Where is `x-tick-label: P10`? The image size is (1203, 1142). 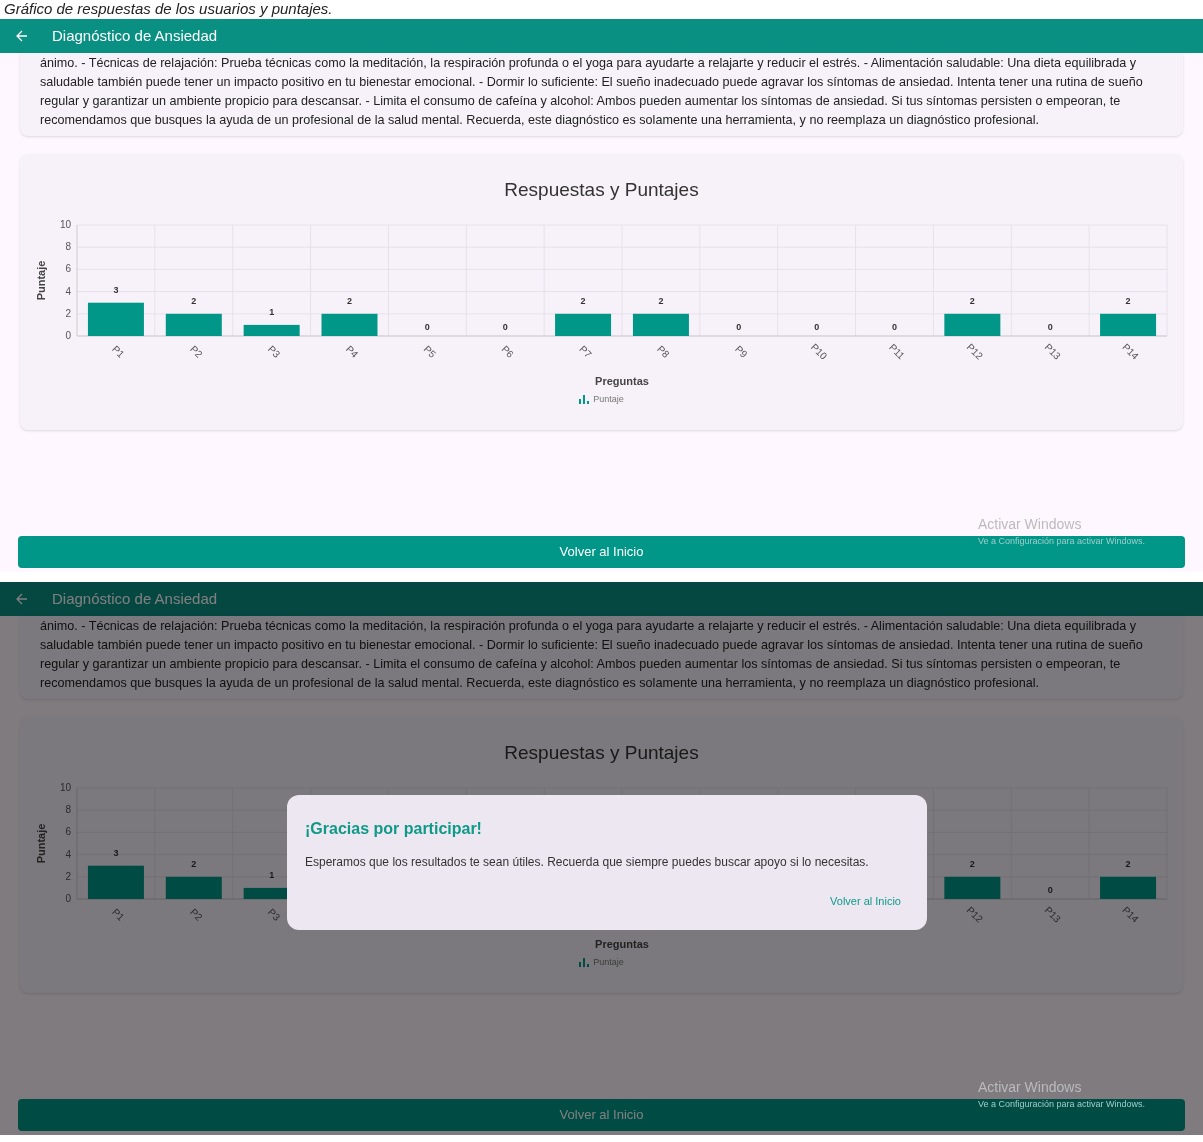
x-tick-label: P10 is located at coordinates (818, 351).